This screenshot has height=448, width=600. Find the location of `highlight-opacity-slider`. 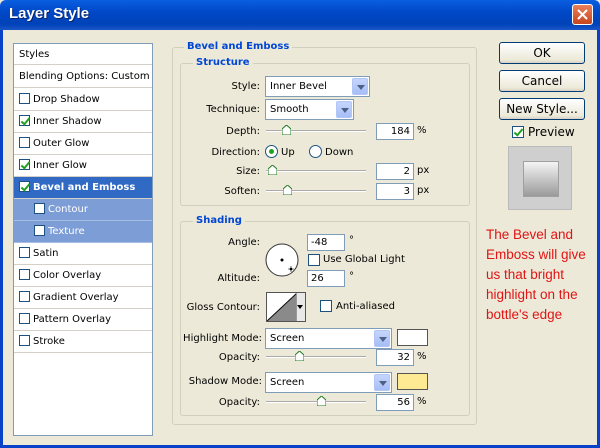

highlight-opacity-slider is located at coordinates (316, 356).